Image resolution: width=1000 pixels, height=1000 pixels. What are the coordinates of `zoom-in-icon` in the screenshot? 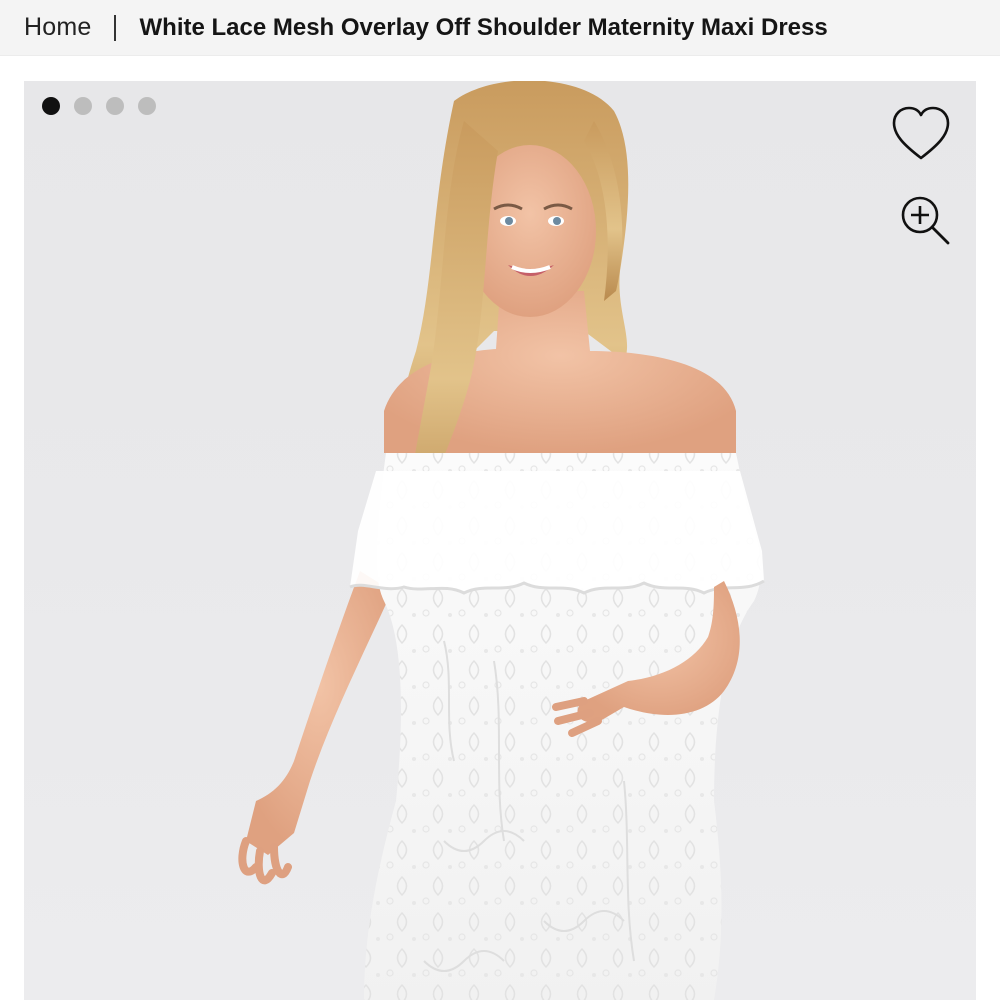 It's located at (925, 220).